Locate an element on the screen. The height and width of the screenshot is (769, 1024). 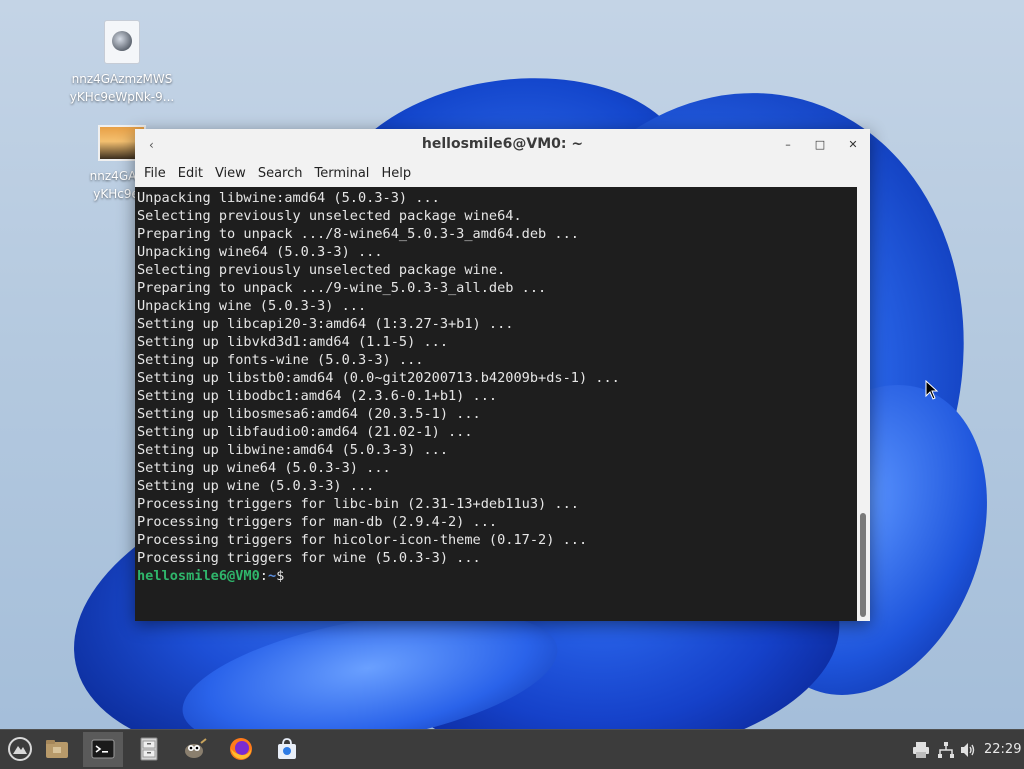
menu-edit: Edit is located at coordinates (190, 174).